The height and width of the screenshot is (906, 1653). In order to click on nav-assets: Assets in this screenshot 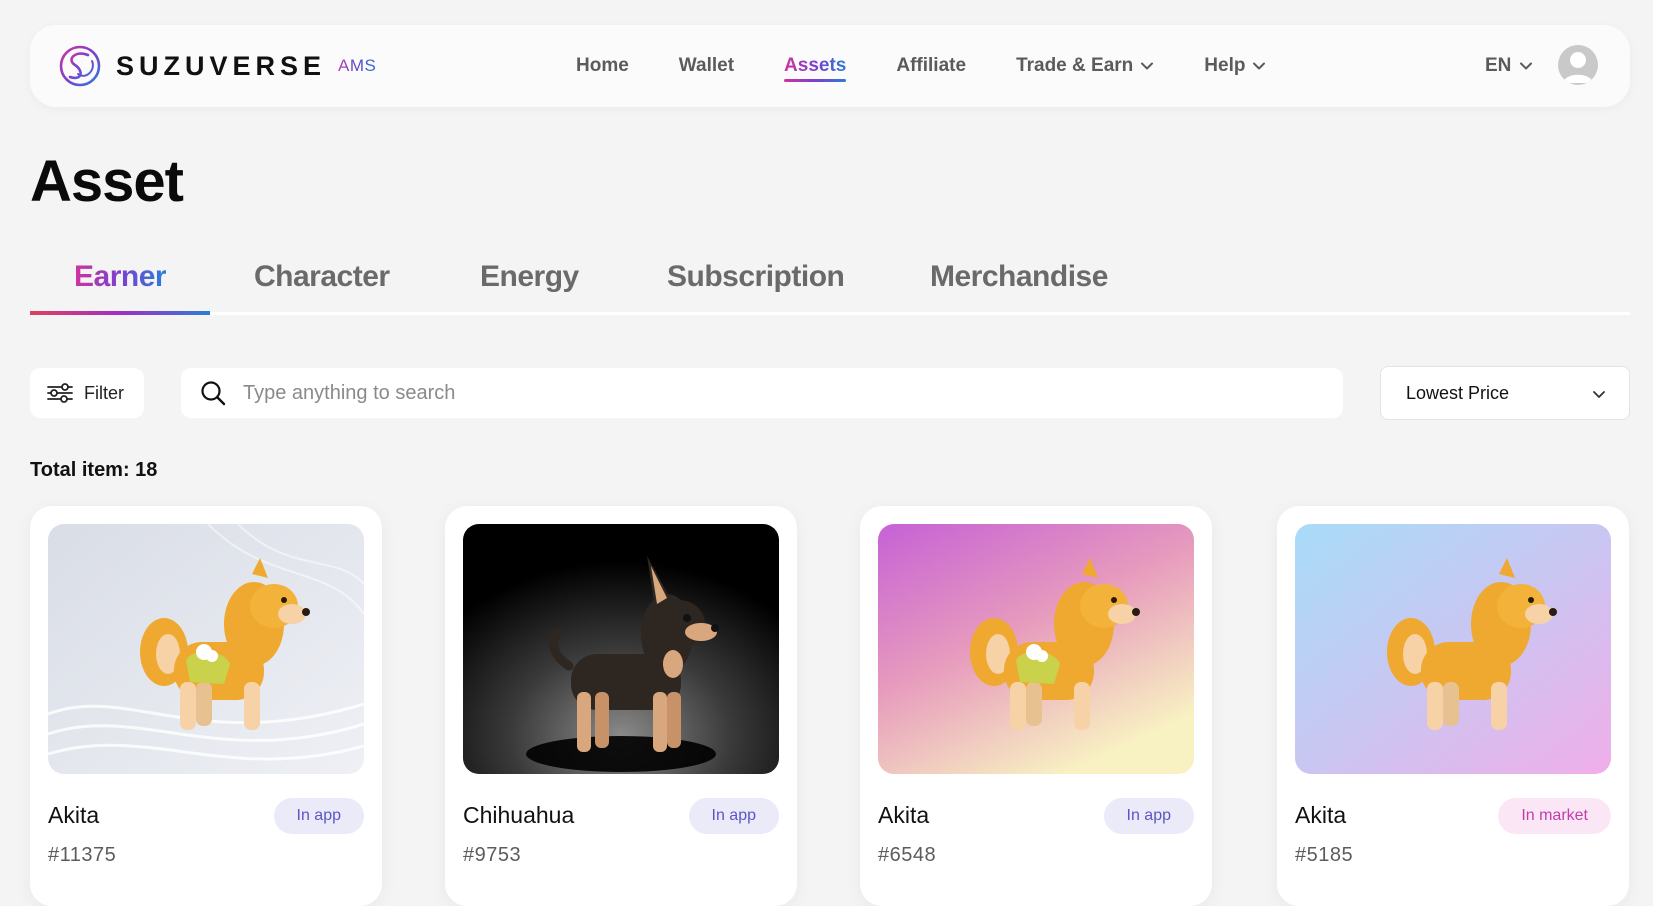, I will do `click(815, 68)`.